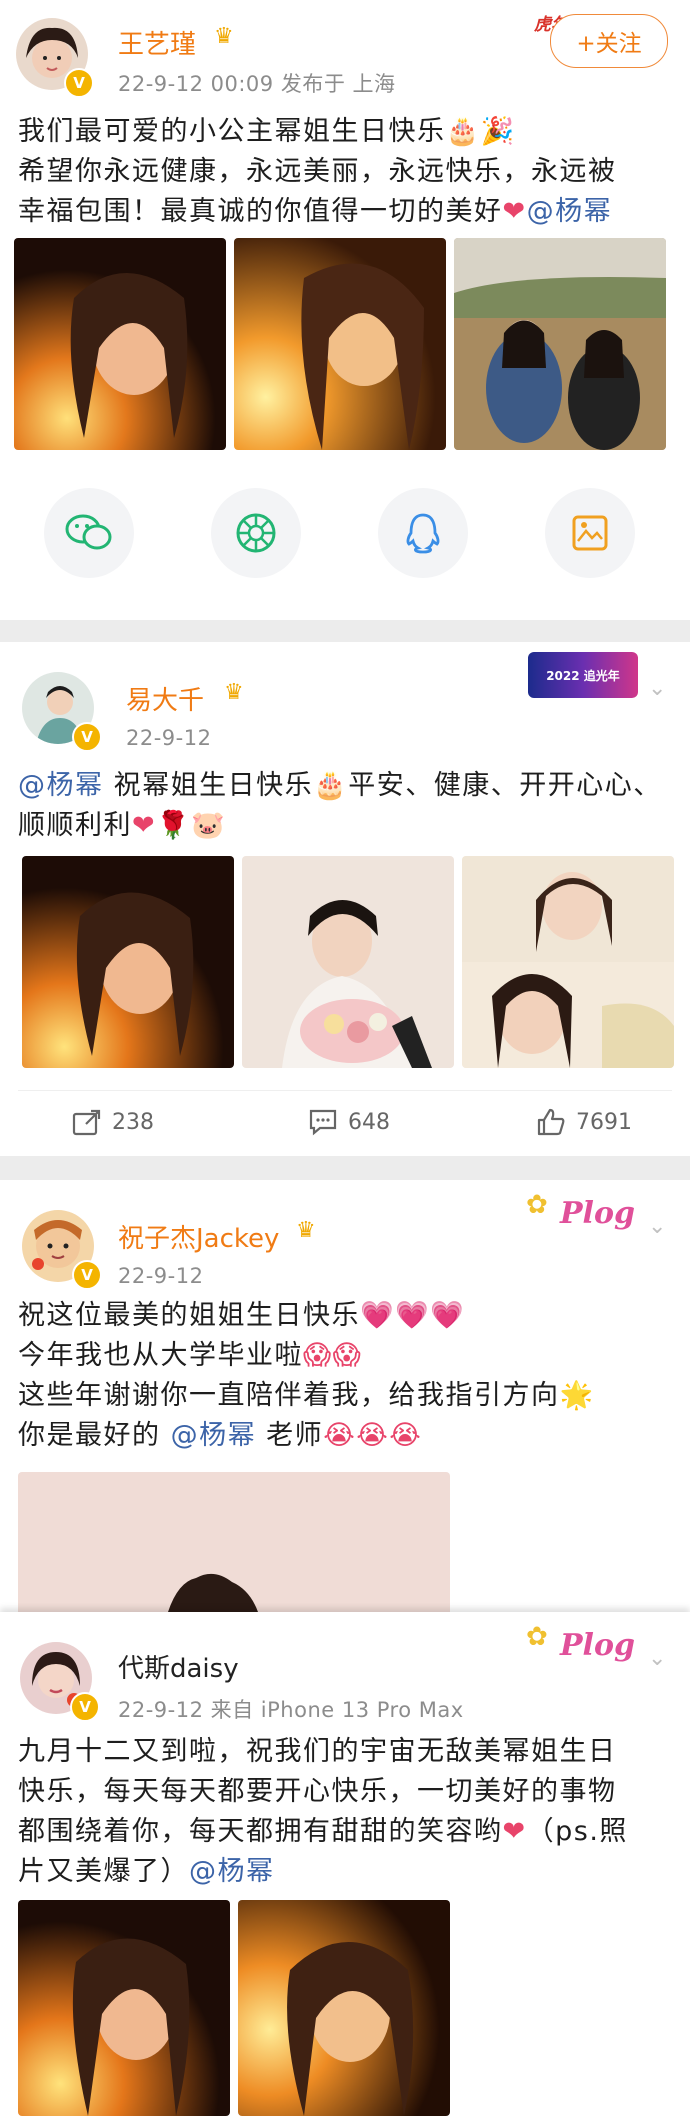 This screenshot has width=690, height=2116. What do you see at coordinates (369, 1122) in the screenshot?
I see `comment-count: 648` at bounding box center [369, 1122].